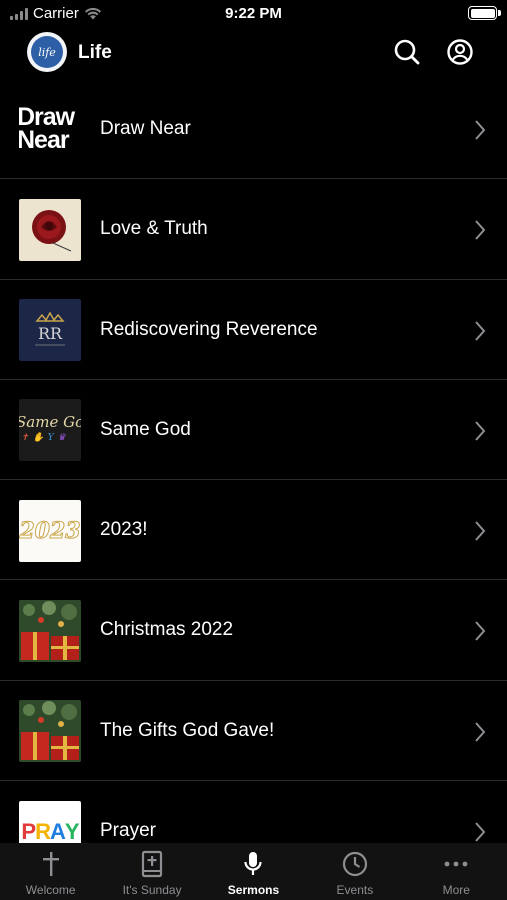 This screenshot has height=900, width=507. Describe the element at coordinates (28, 830) in the screenshot. I see `thumbnail-text: P` at that location.